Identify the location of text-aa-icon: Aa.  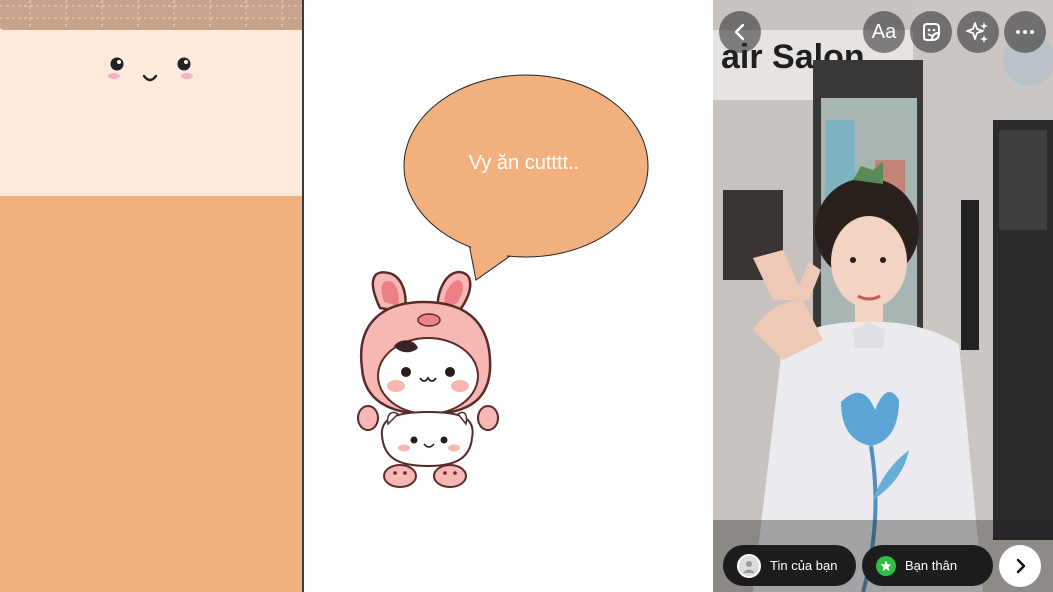
(884, 31).